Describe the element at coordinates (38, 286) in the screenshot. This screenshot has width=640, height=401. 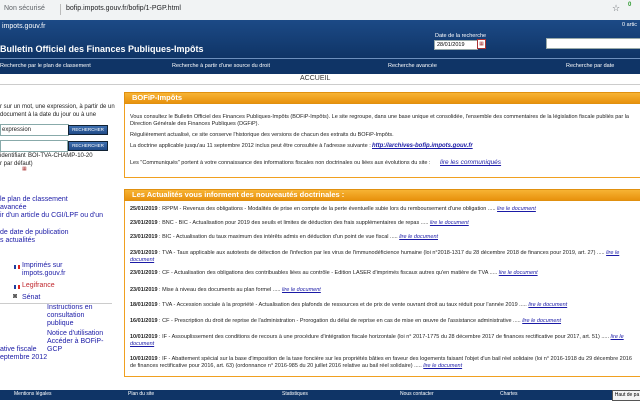
I see `link-legifrance: Legifrance` at that location.